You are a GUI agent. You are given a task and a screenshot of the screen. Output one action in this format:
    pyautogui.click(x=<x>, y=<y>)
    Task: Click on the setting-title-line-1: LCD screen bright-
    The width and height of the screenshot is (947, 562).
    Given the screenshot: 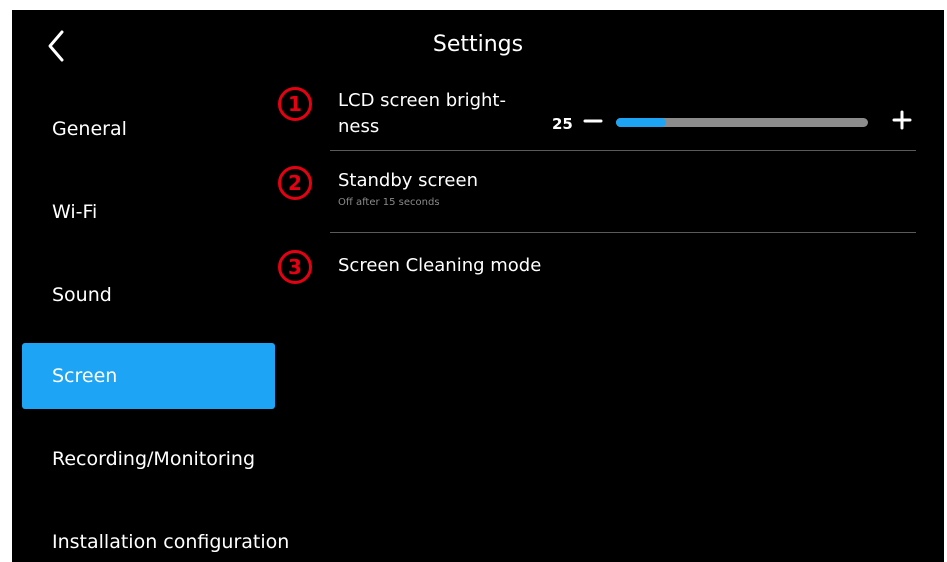 What is the action you would take?
    pyautogui.click(x=422, y=100)
    